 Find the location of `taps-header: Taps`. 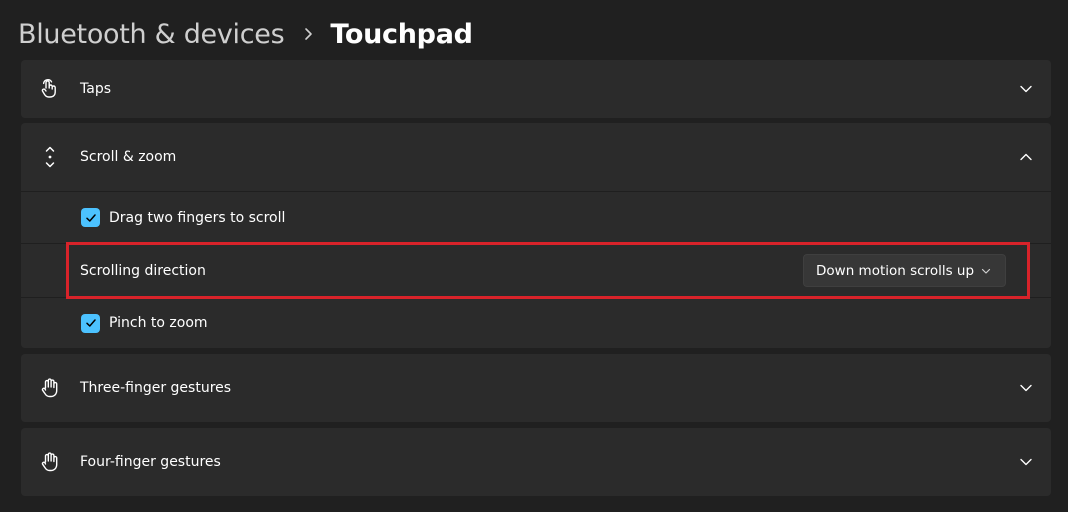

taps-header: Taps is located at coordinates (536, 89).